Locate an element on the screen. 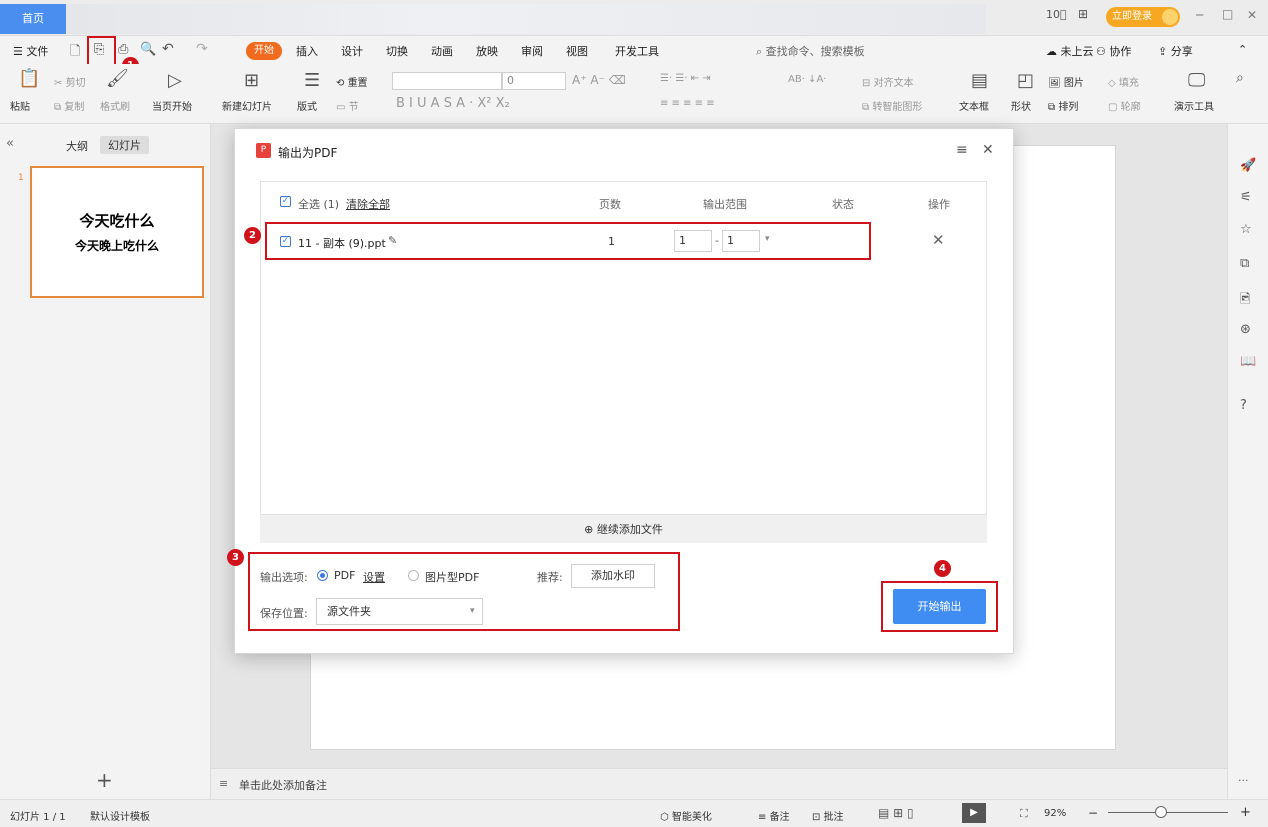 Image resolution: width=1268 pixels, height=827 pixels. start-export-button: 开始输出 is located at coordinates (939, 606).